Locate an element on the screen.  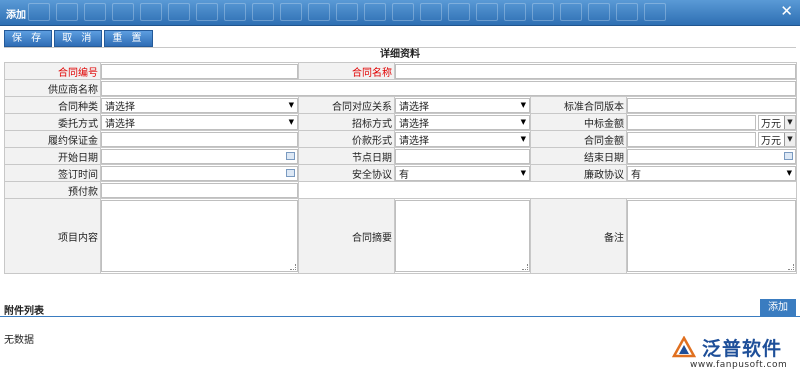
contract-relation-select: 请选择 ▼ is located at coordinates (462, 105).